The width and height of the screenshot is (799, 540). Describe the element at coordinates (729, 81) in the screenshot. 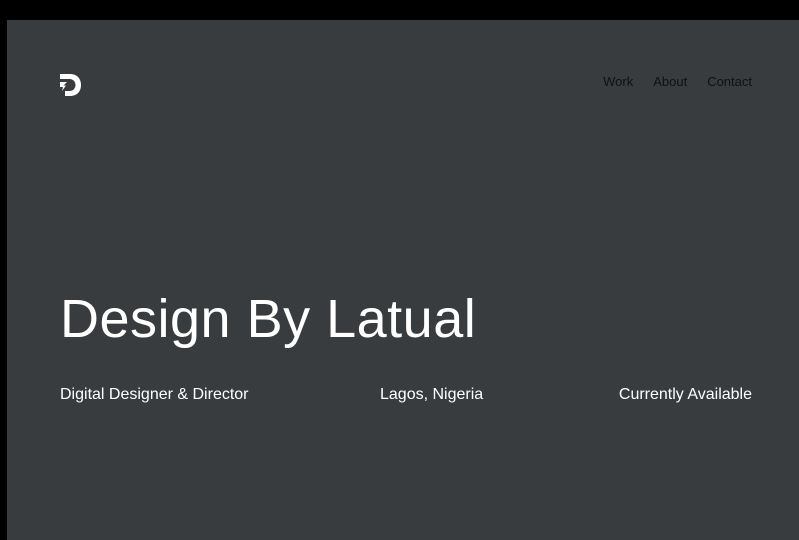

I see `nav-link-contact: Contact` at that location.